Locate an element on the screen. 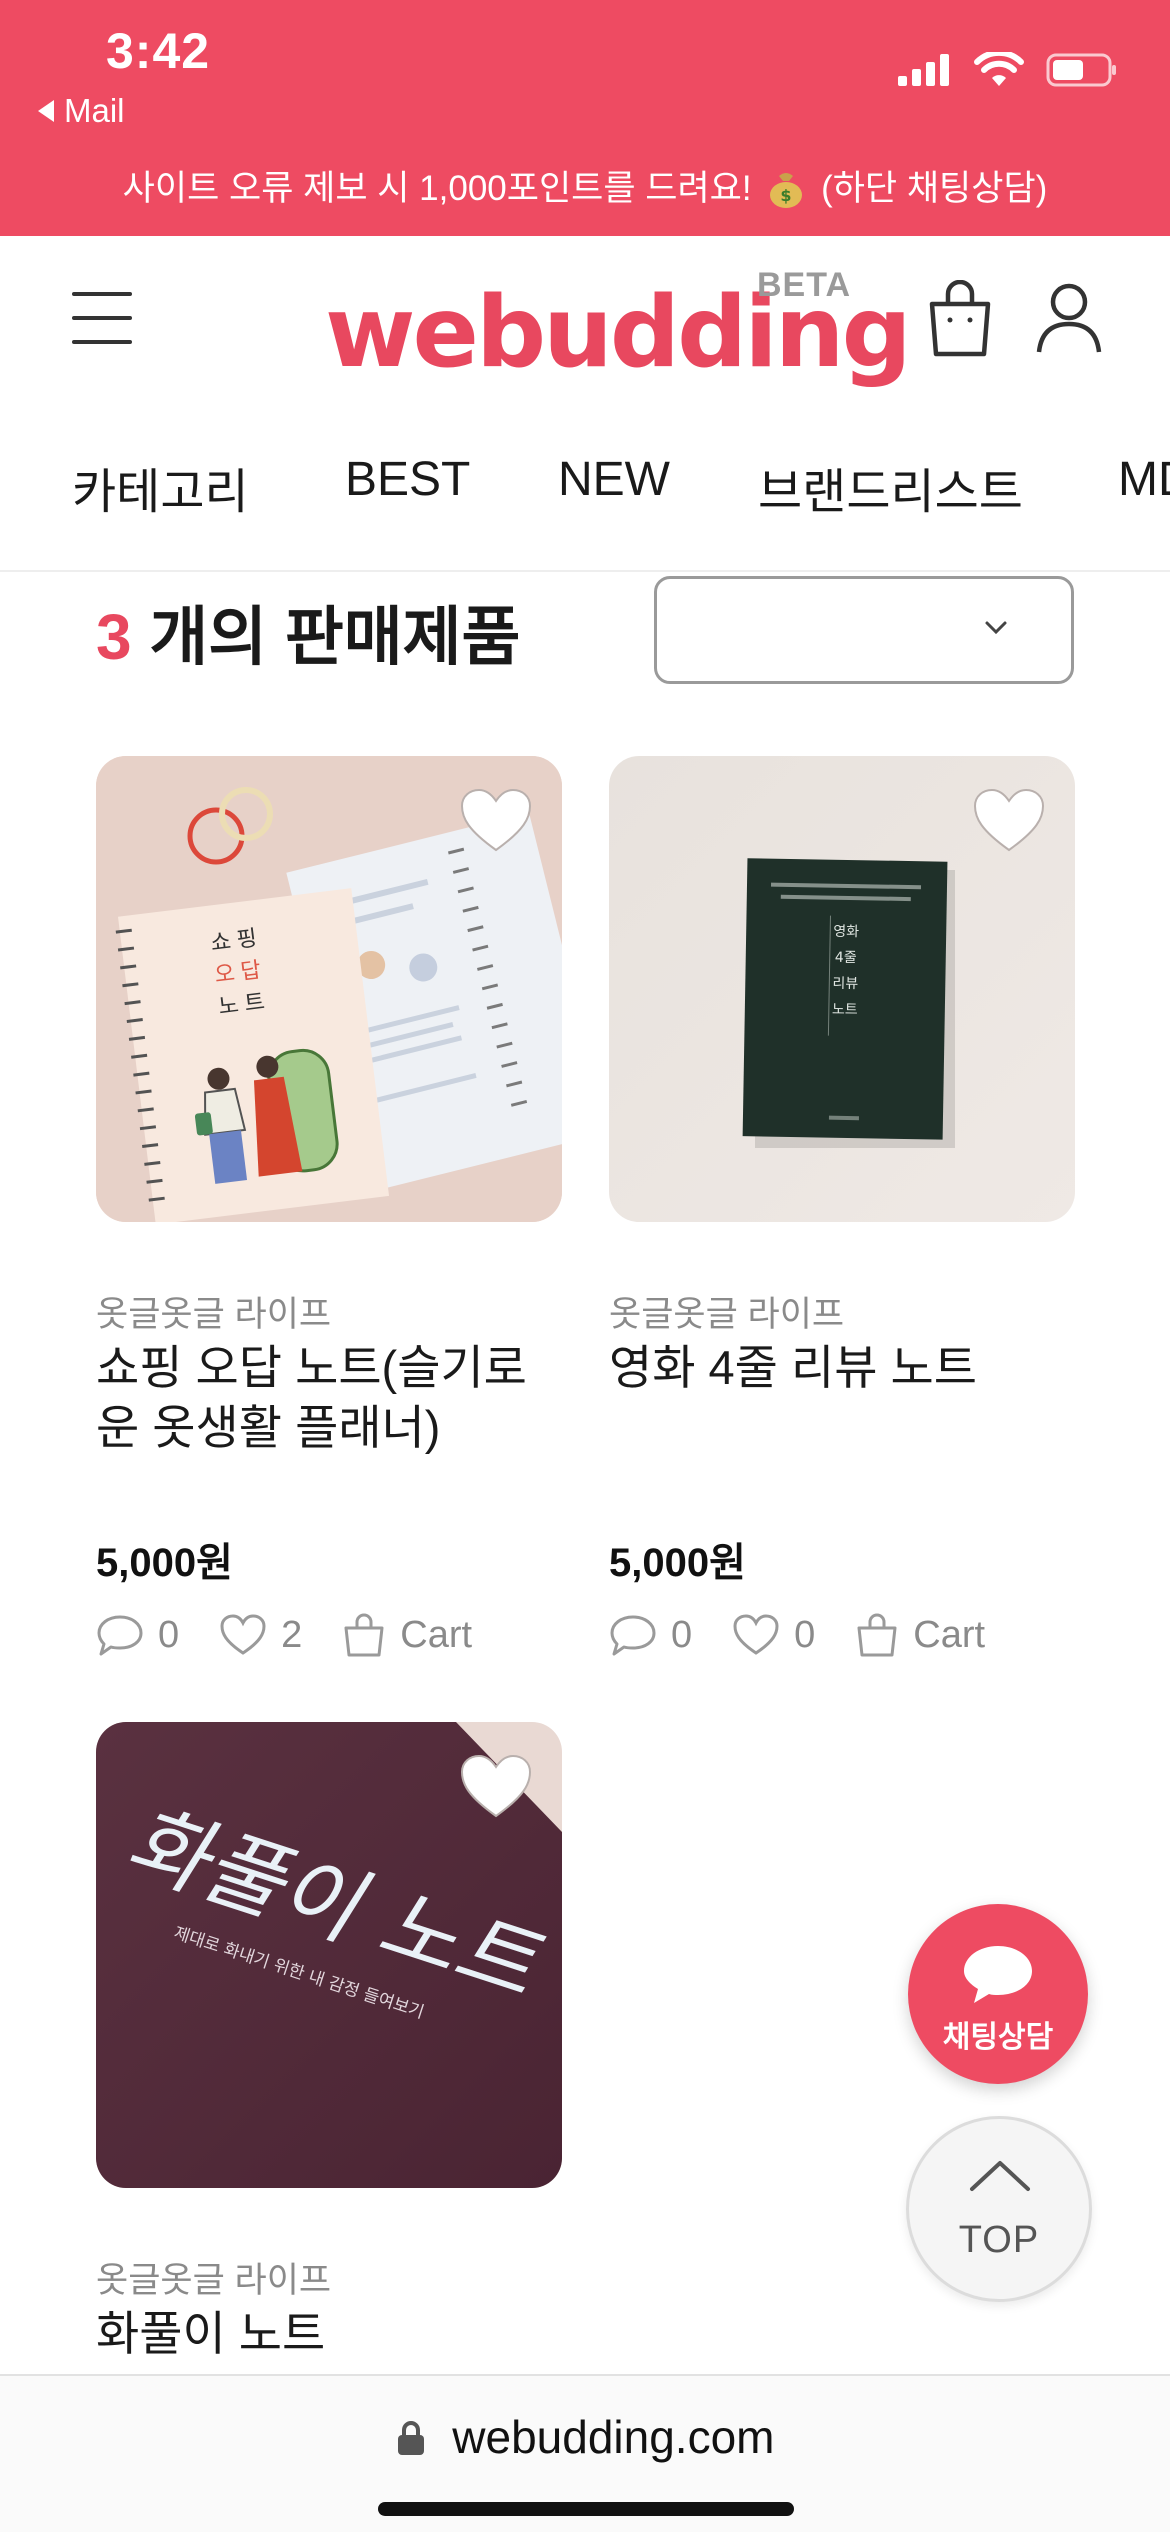 This screenshot has width=1170, height=2532. likes-value: 0 is located at coordinates (805, 1634).